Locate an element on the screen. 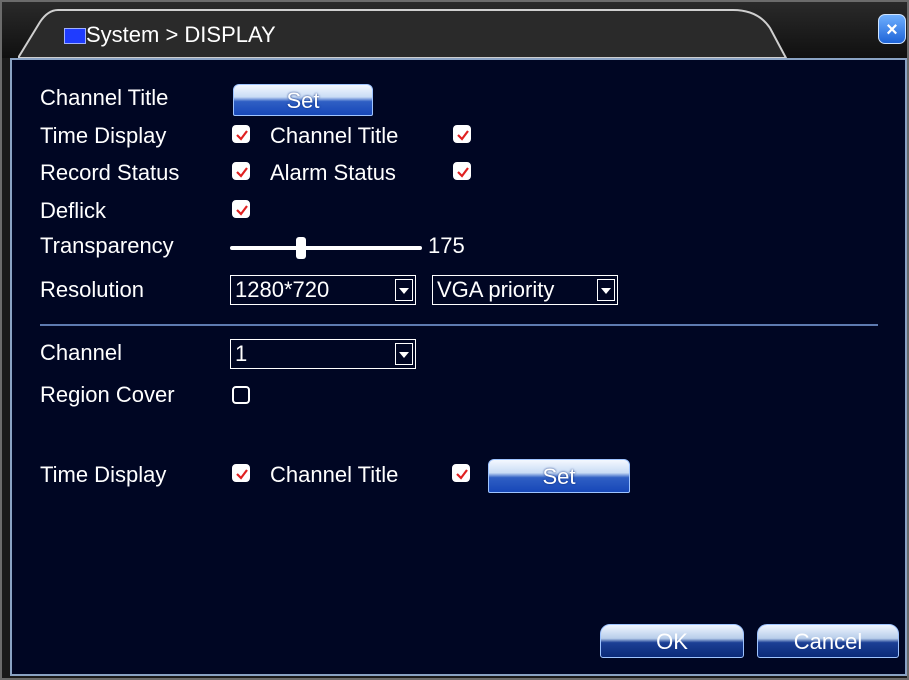 Image resolution: width=909 pixels, height=680 pixels. title-bar: System > DISPLAY × is located at coordinates (454, 29).